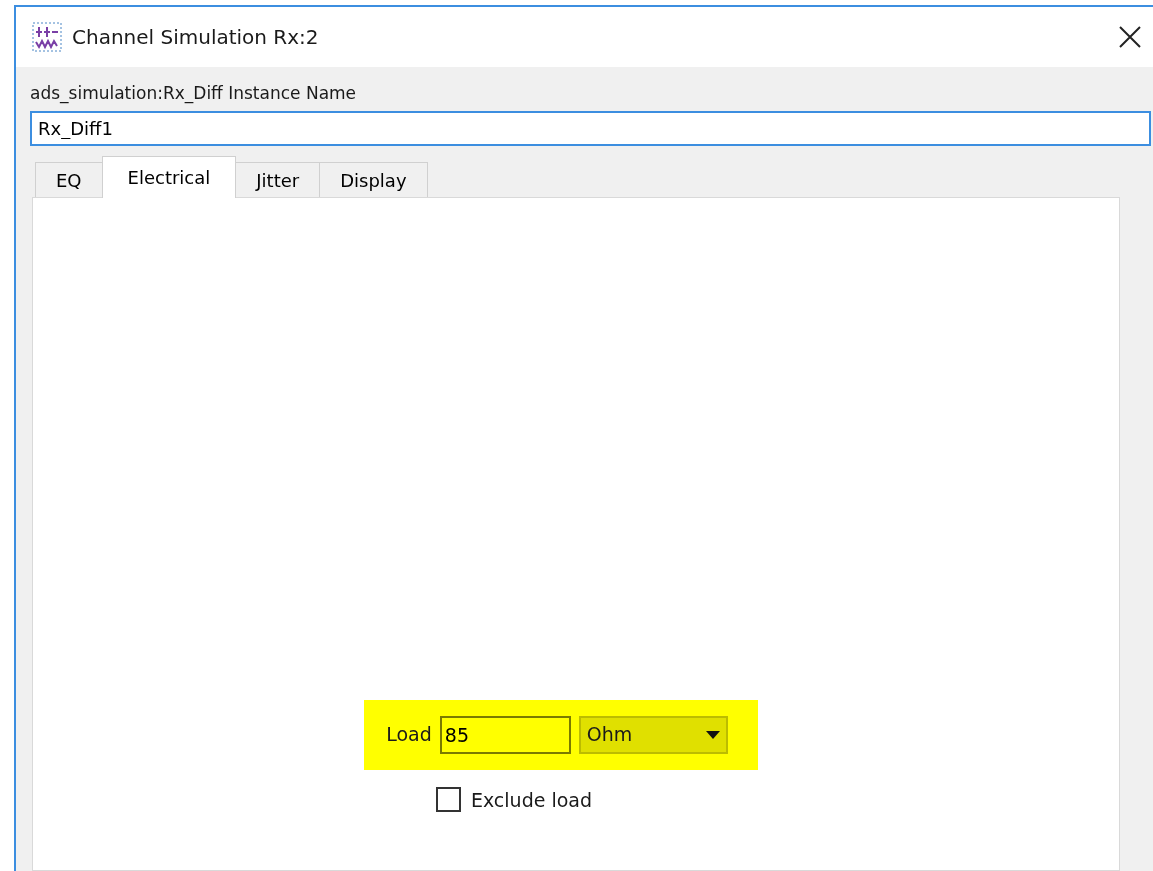 This screenshot has height=871, width=1153. Describe the element at coordinates (409, 735) in the screenshot. I see `load-label: Load` at that location.